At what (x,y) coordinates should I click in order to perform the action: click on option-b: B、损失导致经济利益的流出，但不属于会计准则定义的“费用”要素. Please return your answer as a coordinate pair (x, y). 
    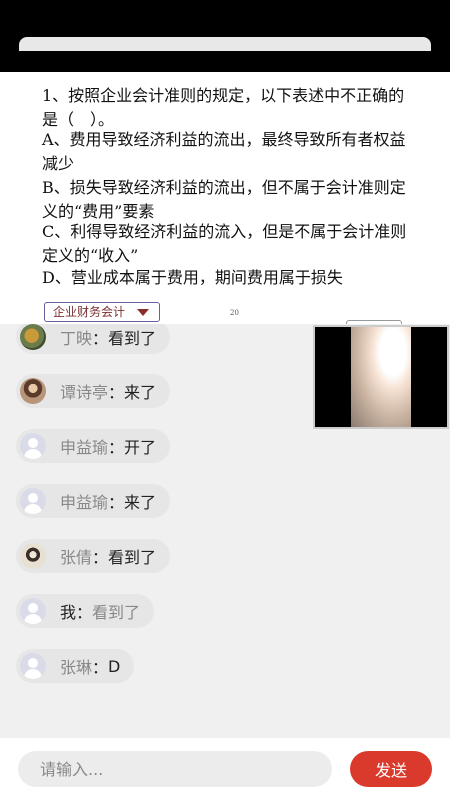
    Looking at the image, I should click on (224, 199).